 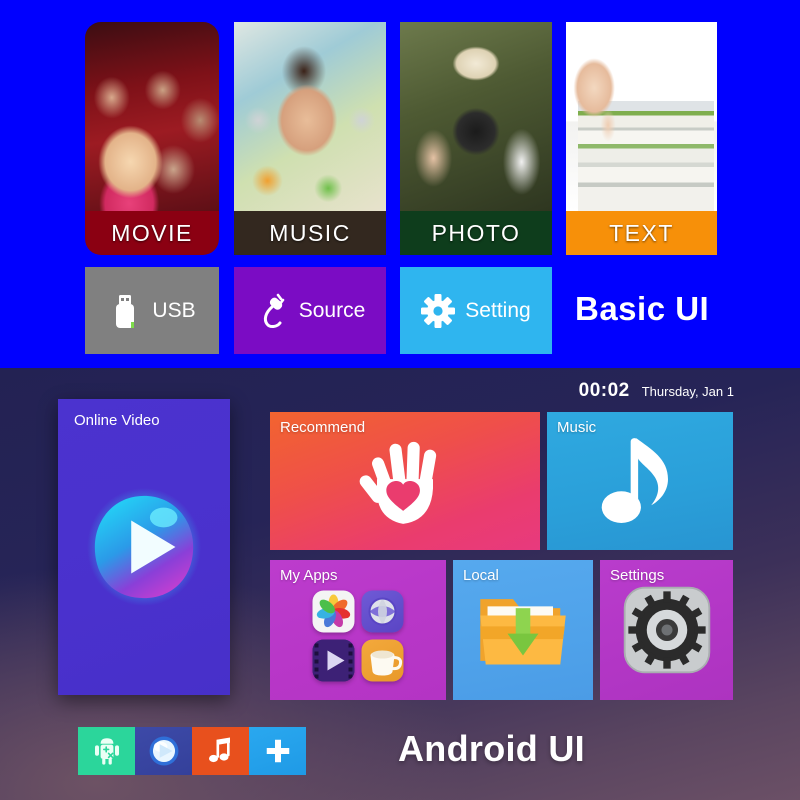 I want to click on movie-thumbnail, so click(x=152, y=116).